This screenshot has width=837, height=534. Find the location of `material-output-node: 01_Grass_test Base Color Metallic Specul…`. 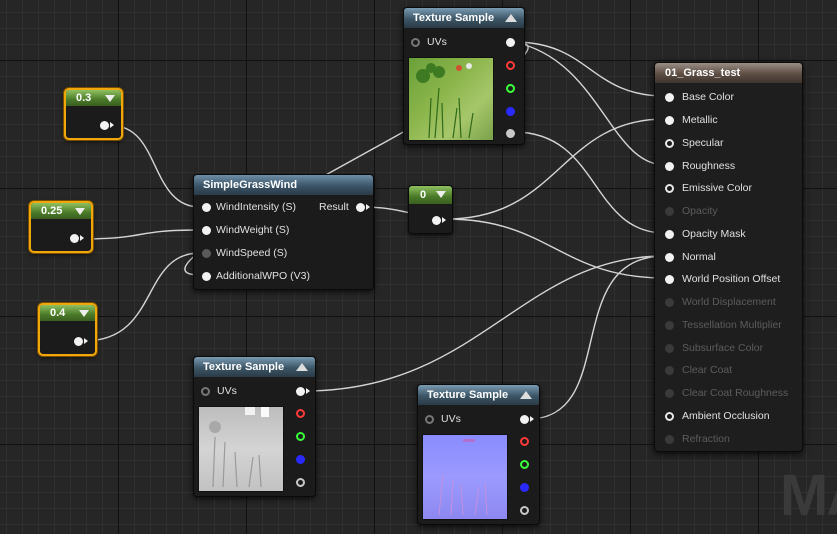

material-output-node: 01_Grass_test Base Color Metallic Specul… is located at coordinates (728, 257).